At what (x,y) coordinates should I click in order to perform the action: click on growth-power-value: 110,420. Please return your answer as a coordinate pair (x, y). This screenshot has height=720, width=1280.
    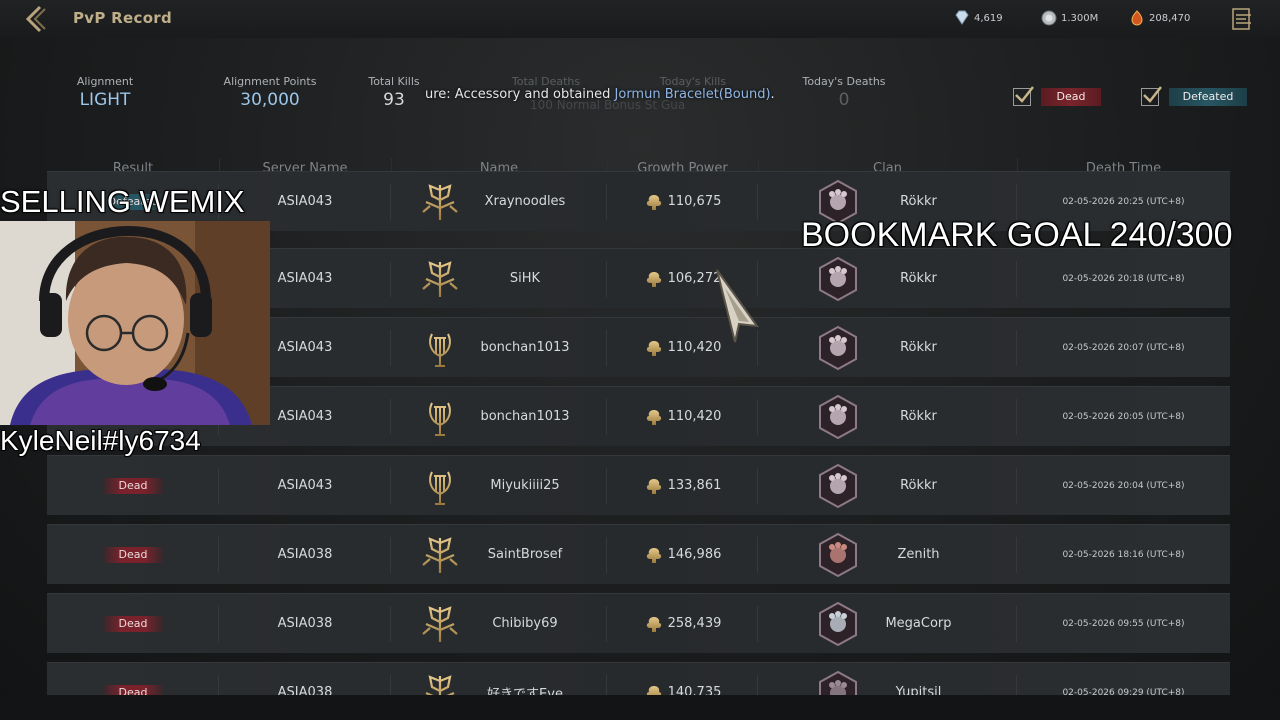
    Looking at the image, I should click on (694, 416).